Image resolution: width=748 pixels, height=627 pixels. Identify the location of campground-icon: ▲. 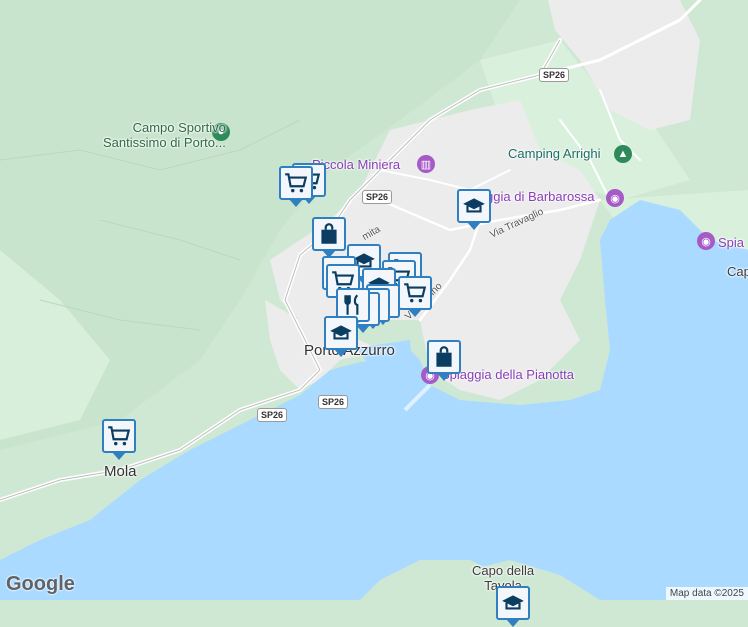
(623, 154).